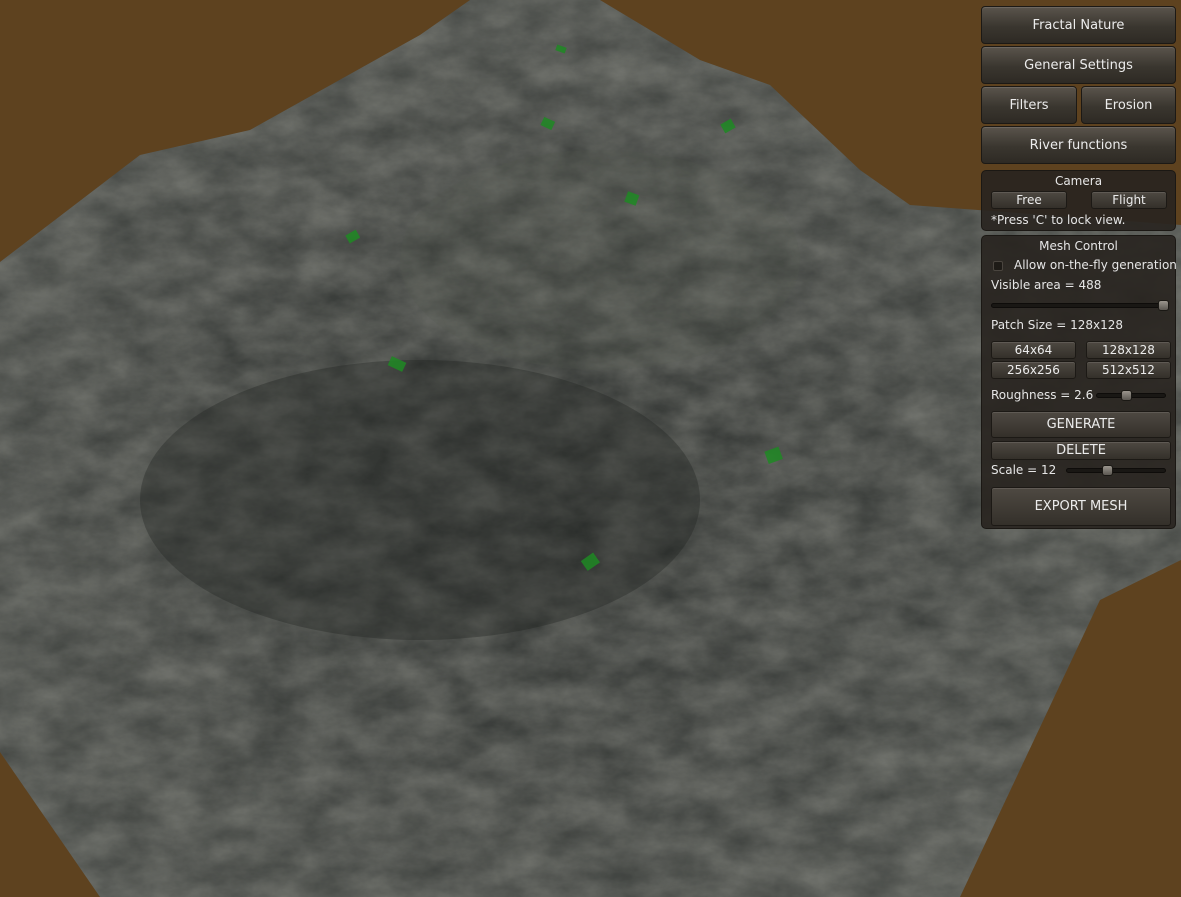 The width and height of the screenshot is (1181, 897). Describe the element at coordinates (1033, 350) in the screenshot. I see `patch-64-button: 64x64` at that location.